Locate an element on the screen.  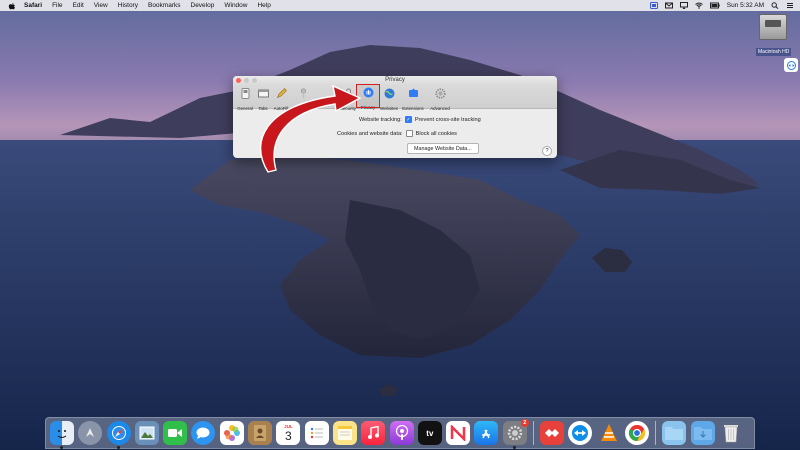
podcasts-icon is located at coordinates (401, 433).